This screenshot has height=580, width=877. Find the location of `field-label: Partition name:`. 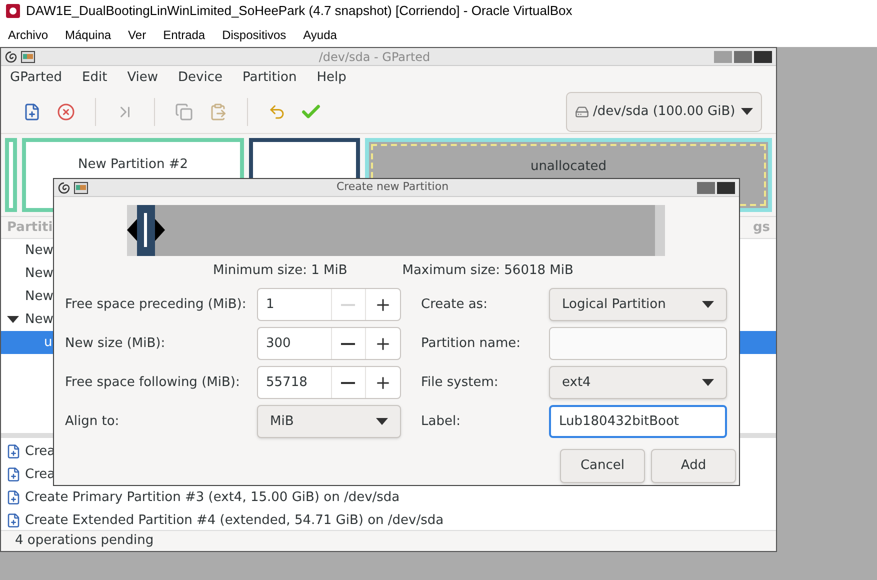

field-label: Partition name: is located at coordinates (471, 343).